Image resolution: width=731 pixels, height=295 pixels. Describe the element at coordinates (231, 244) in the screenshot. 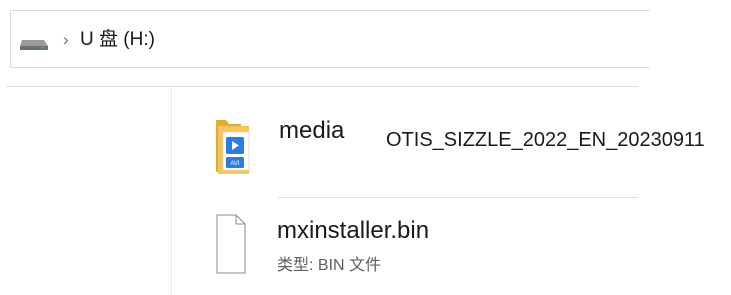

I see `blank-file-icon` at that location.